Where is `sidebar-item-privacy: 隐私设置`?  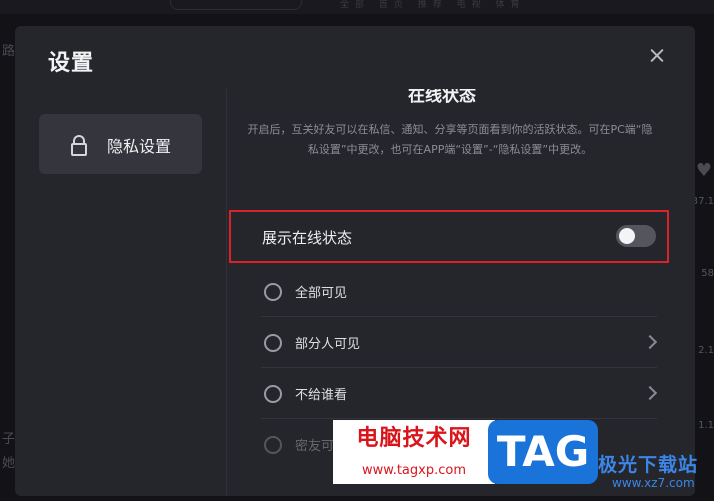 sidebar-item-privacy: 隐私设置 is located at coordinates (120, 144).